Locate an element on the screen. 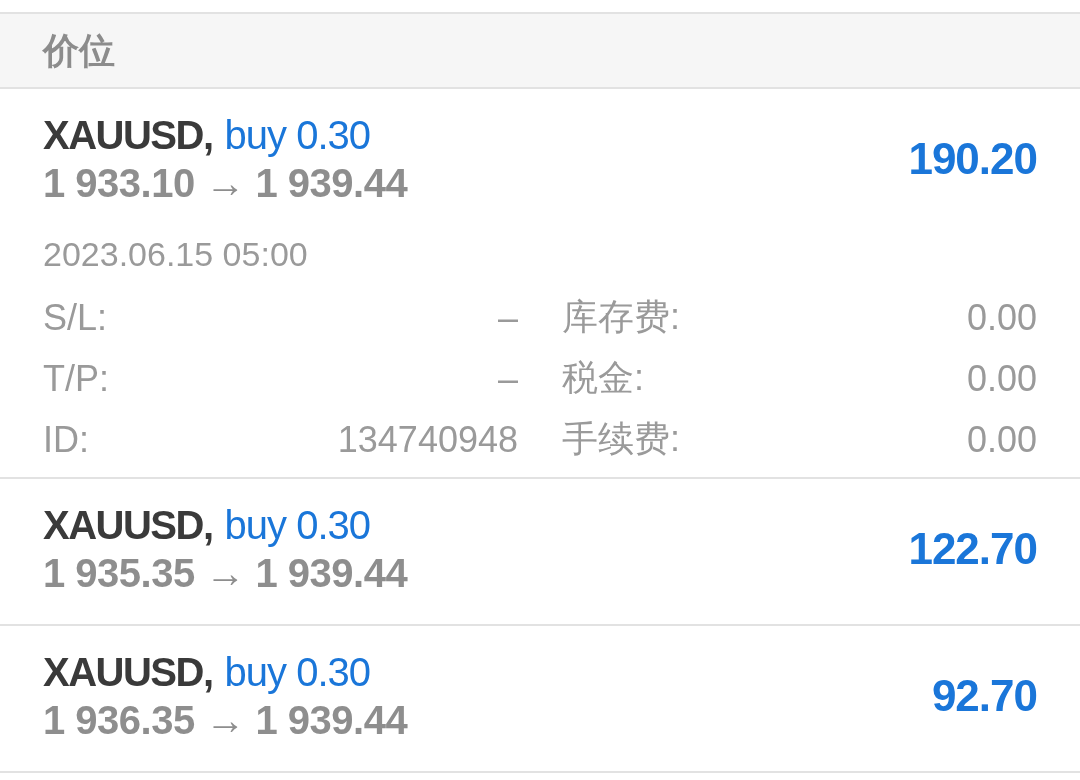  detail-value: 134740948 is located at coordinates (427, 439).